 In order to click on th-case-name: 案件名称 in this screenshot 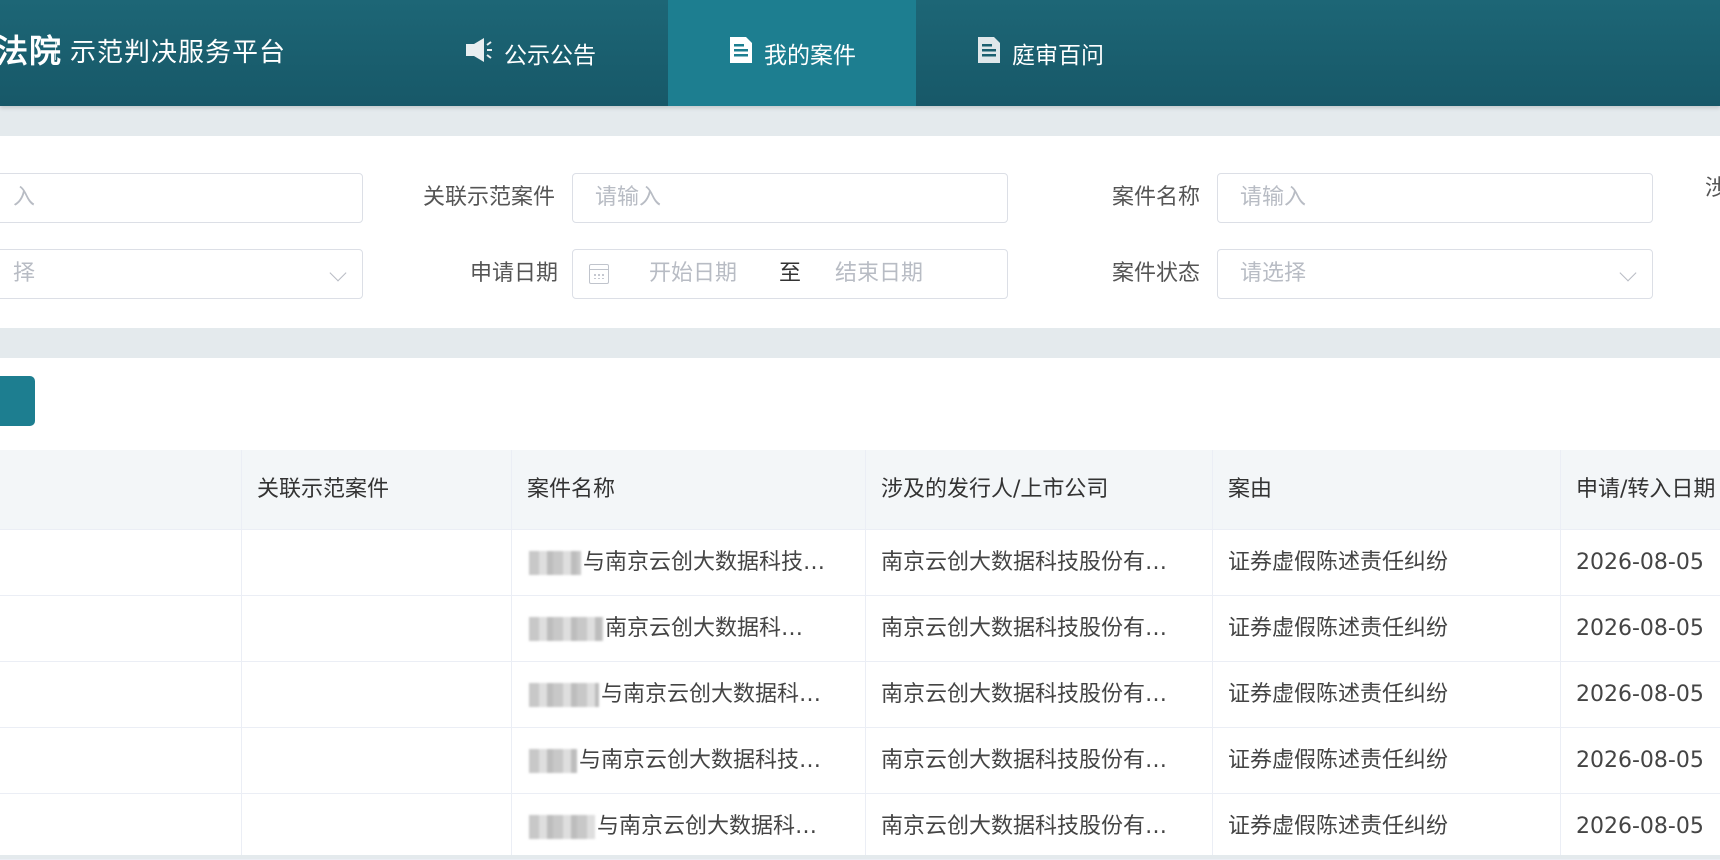, I will do `click(571, 489)`.